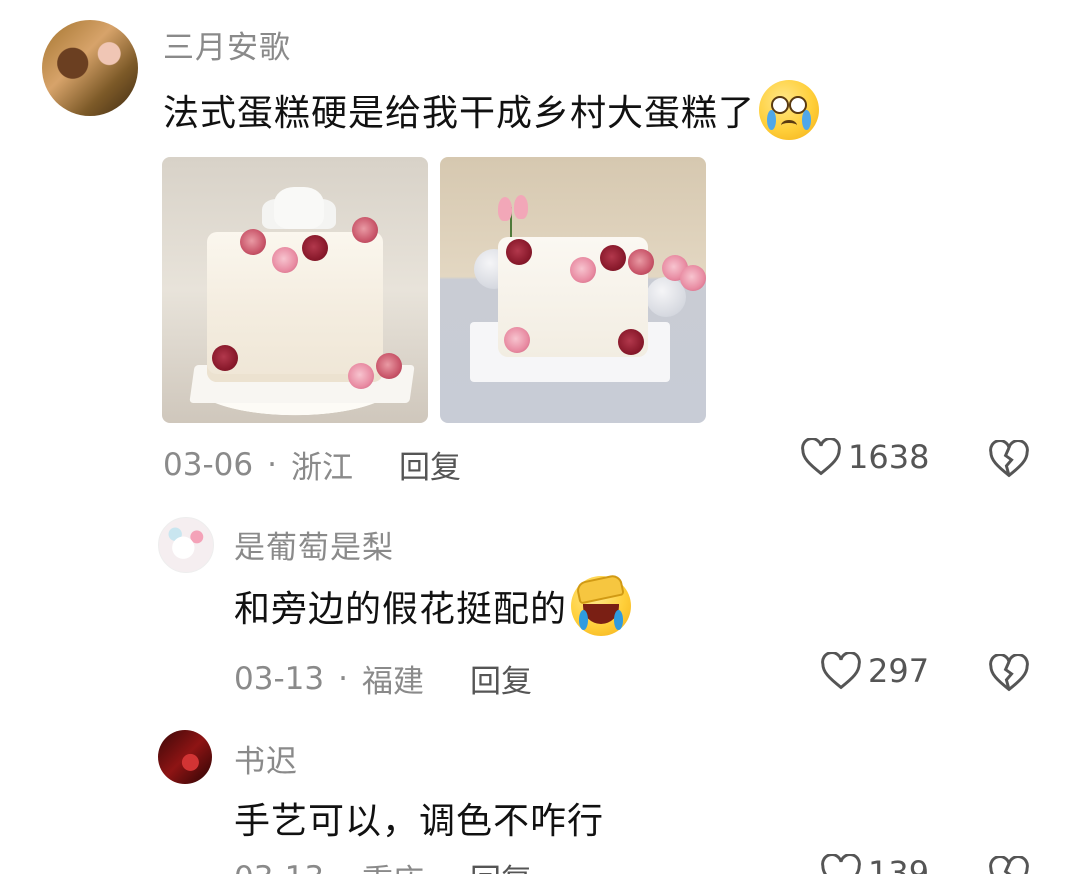  Describe the element at coordinates (899, 864) in the screenshot. I see `like-count: 139` at that location.